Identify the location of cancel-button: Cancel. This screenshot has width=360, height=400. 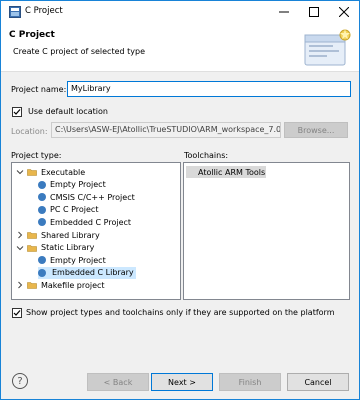
(318, 382).